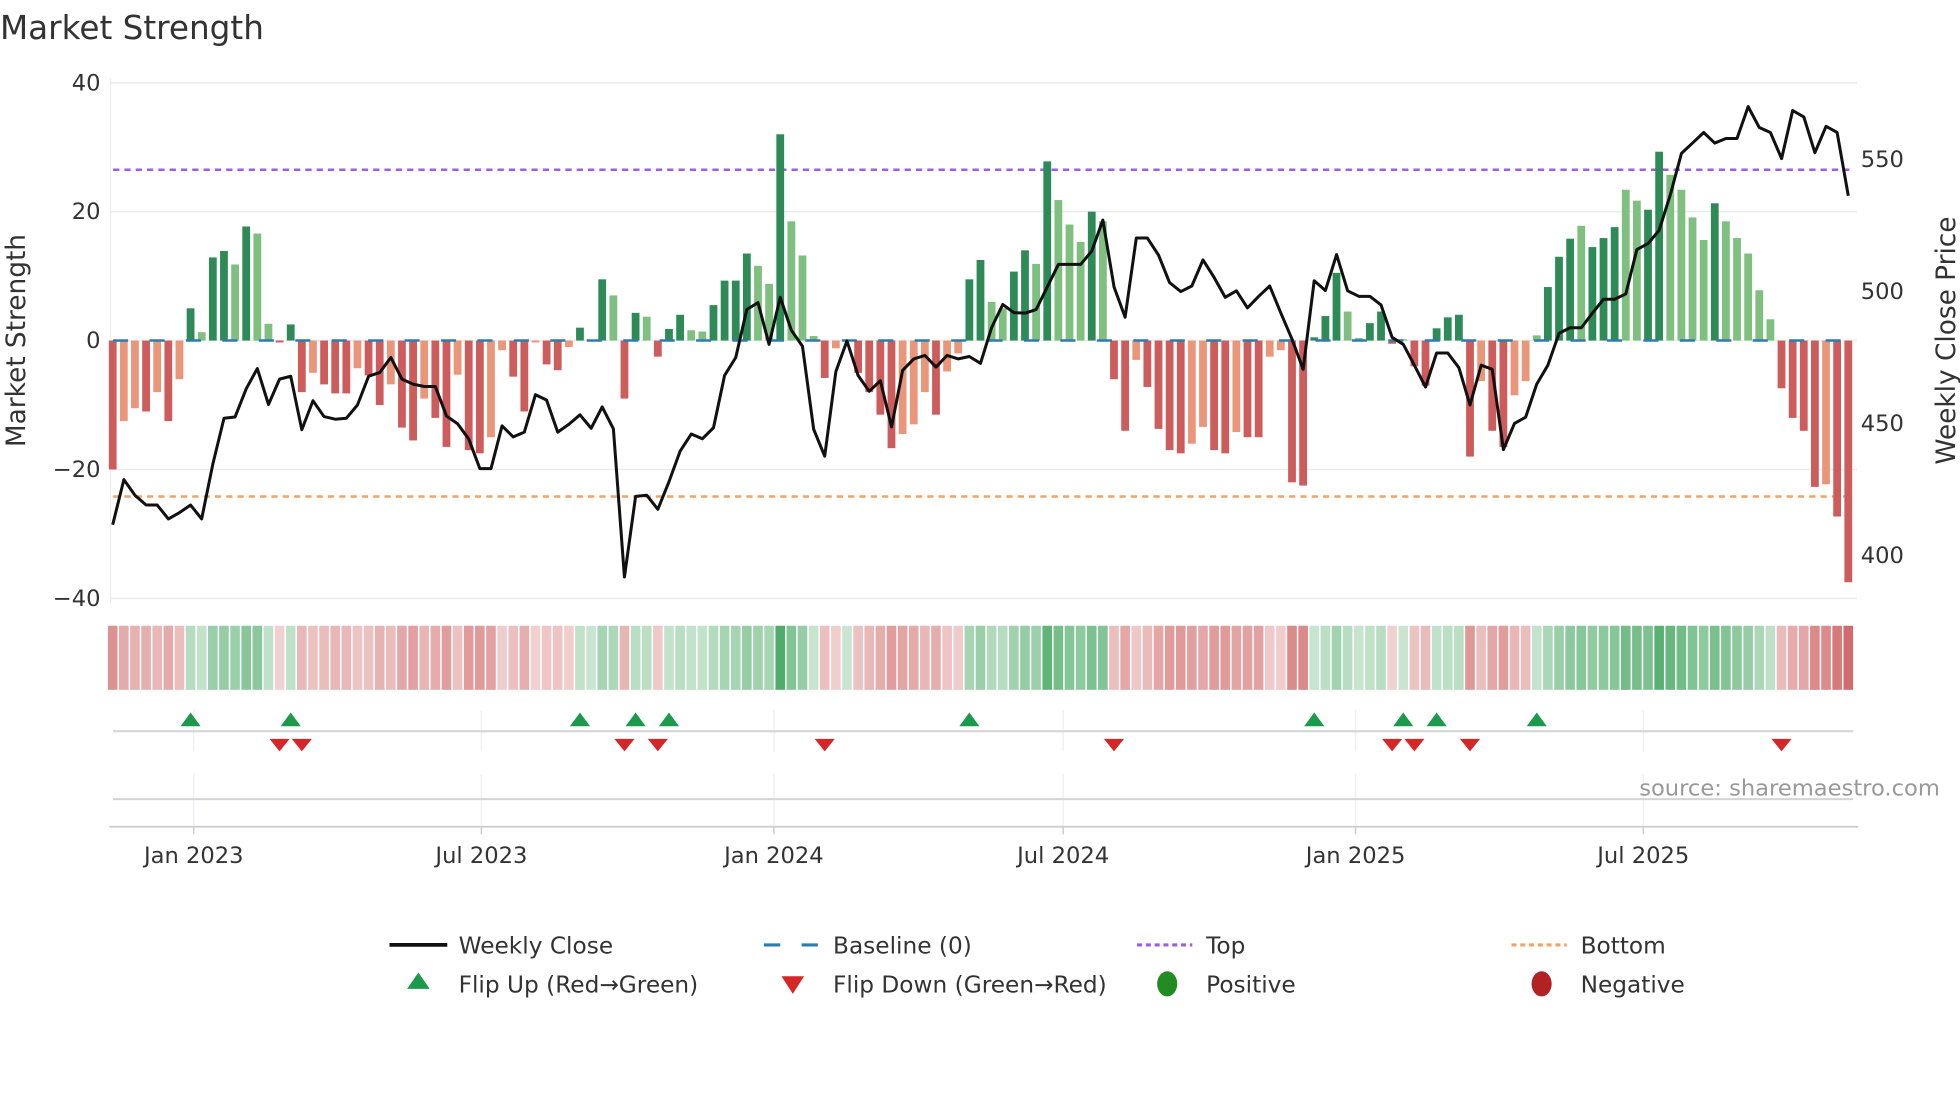 The width and height of the screenshot is (1960, 1102). I want to click on x-tick-label: Jul 2023, so click(480, 856).